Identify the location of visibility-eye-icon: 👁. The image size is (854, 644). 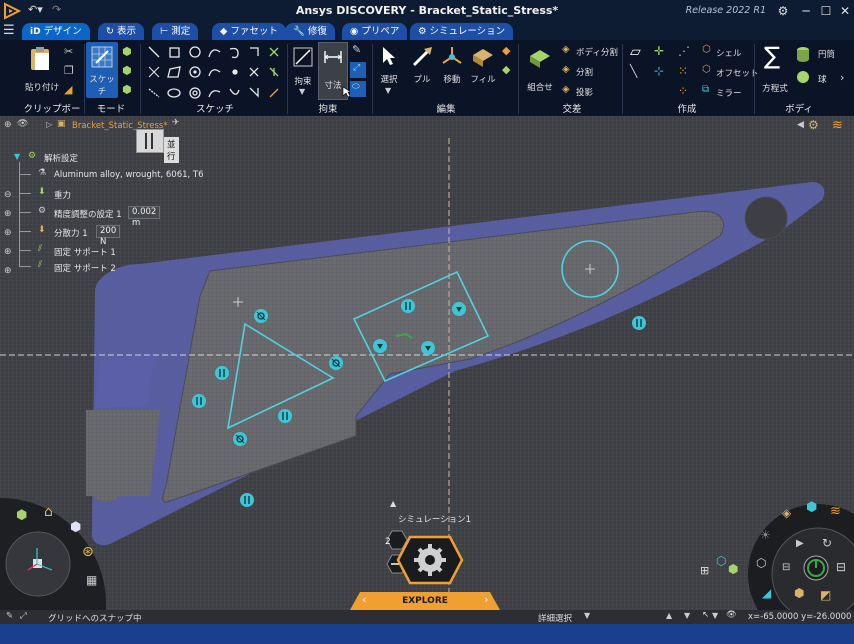
(22, 124).